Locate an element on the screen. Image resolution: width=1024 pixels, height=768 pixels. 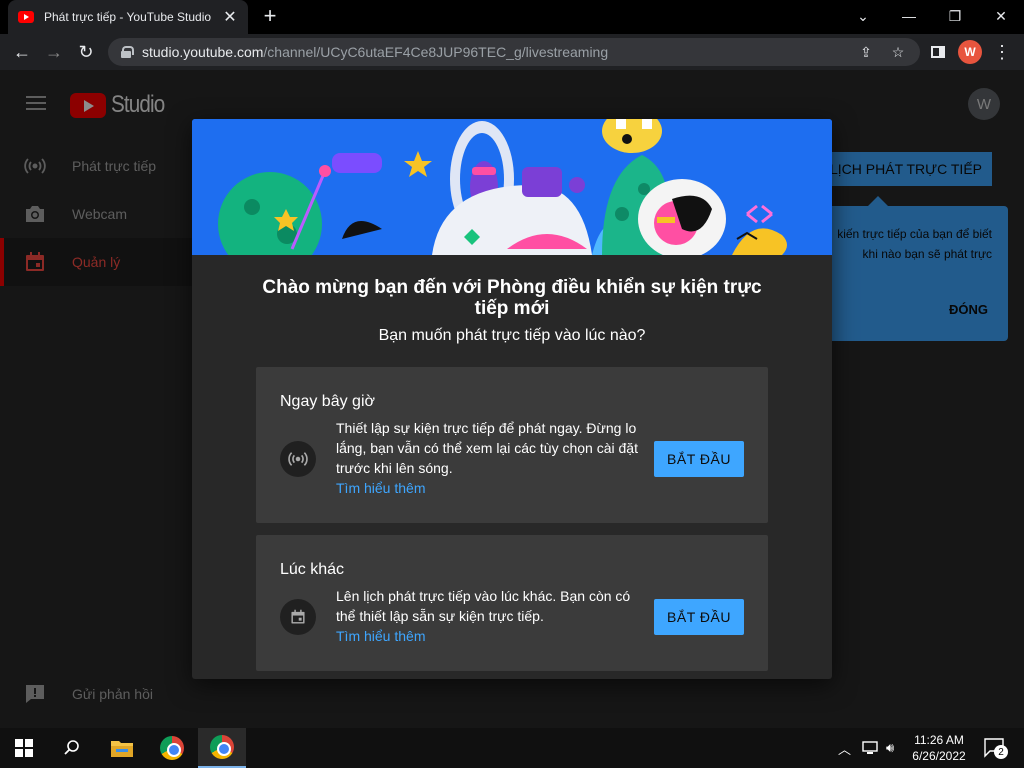
hero-illustration is located at coordinates (512, 187).